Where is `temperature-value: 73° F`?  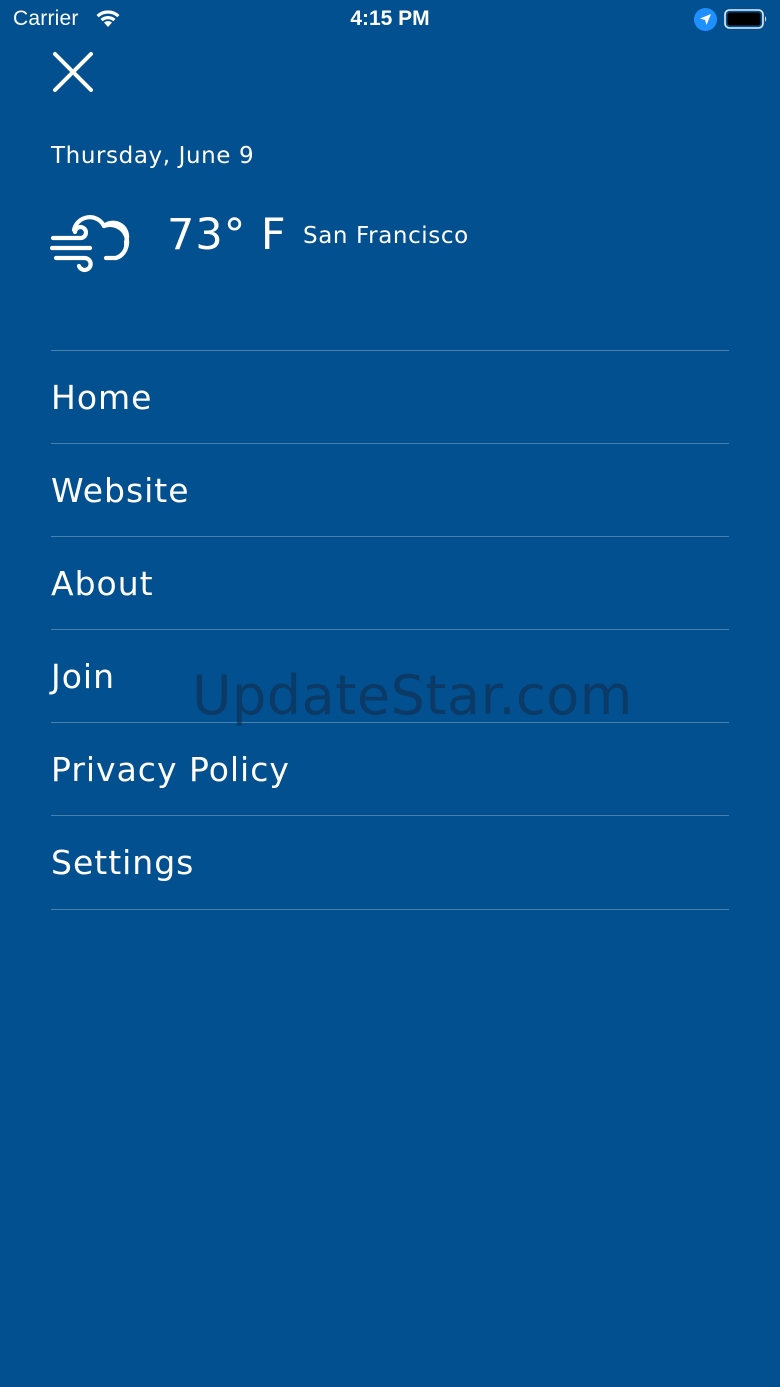 temperature-value: 73° F is located at coordinates (227, 235).